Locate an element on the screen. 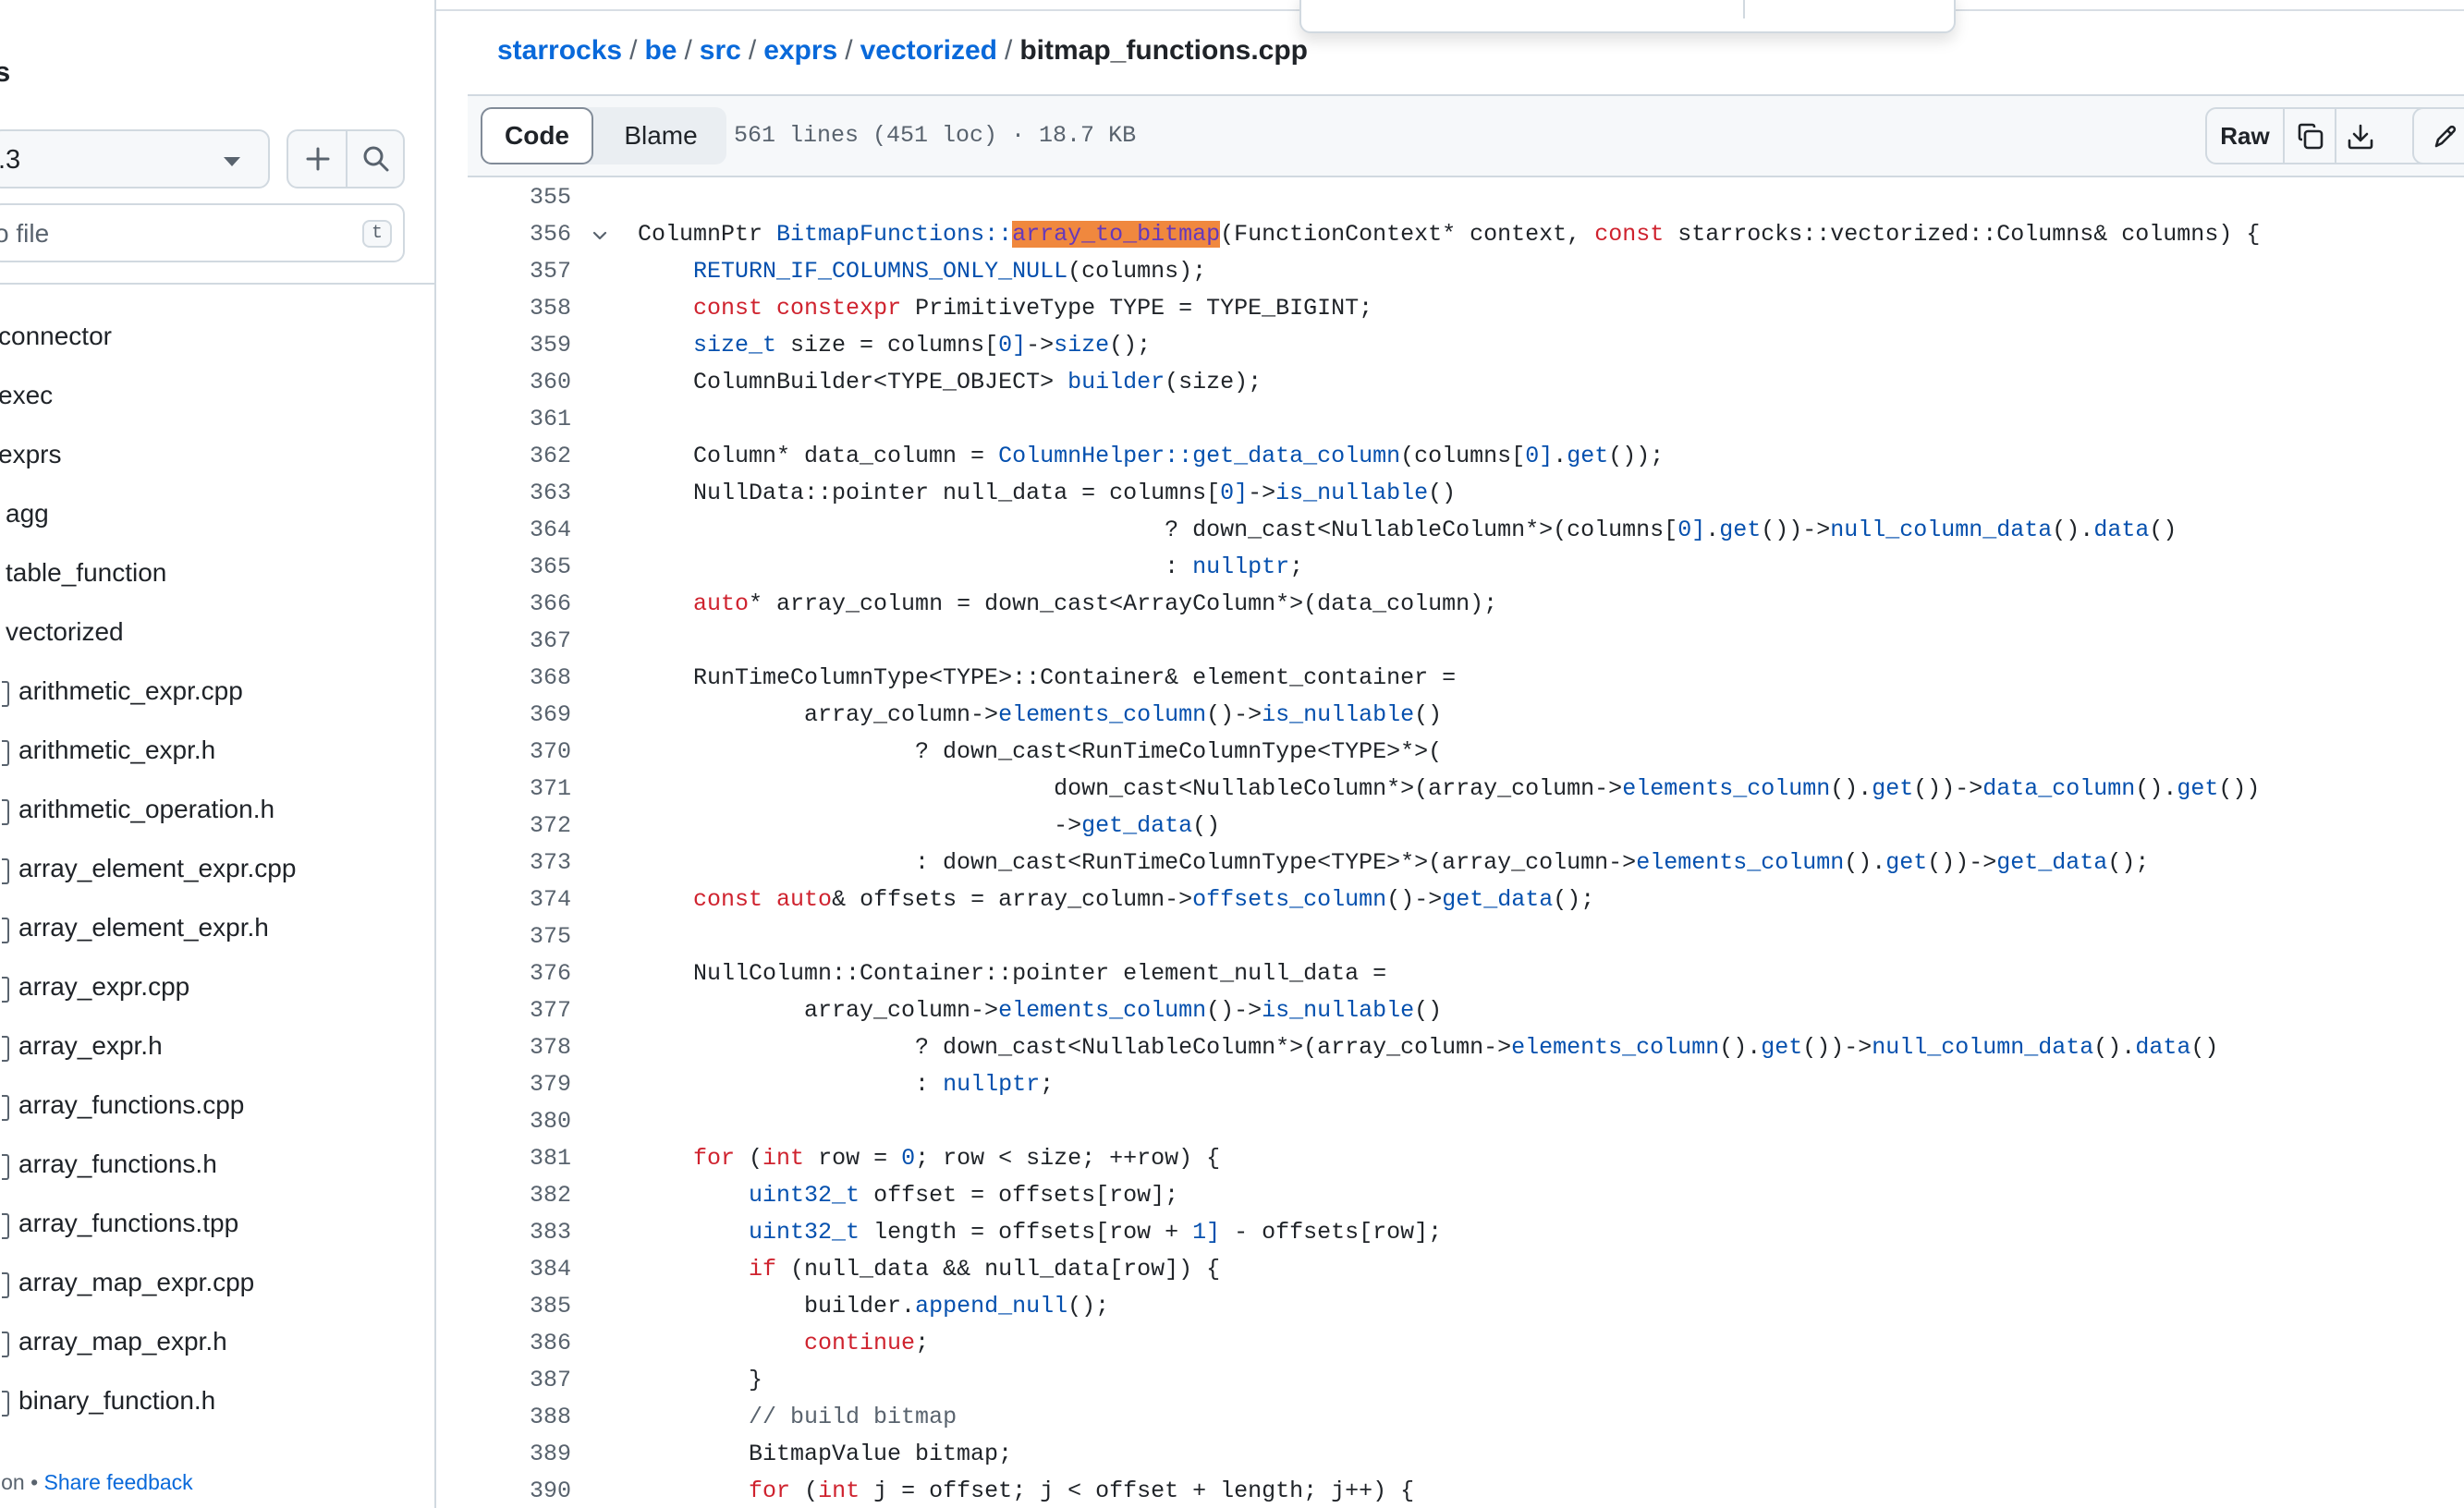  tab-code: Code is located at coordinates (537, 135).